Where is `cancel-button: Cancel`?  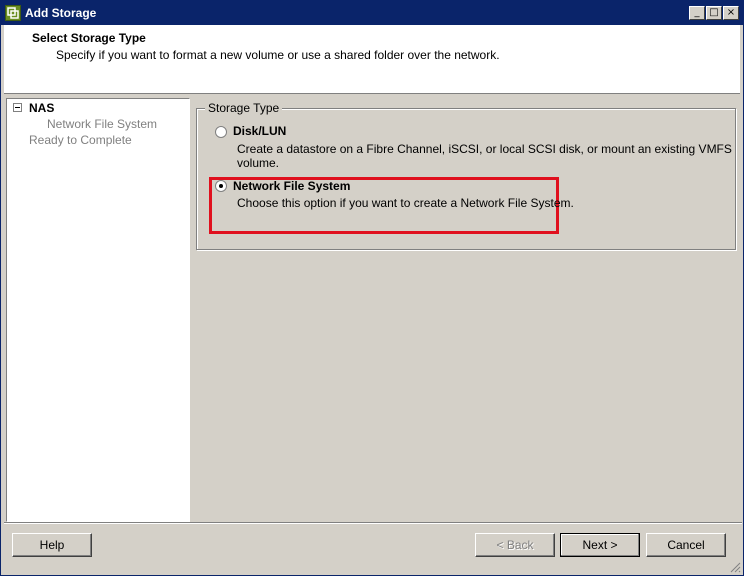
cancel-button: Cancel is located at coordinates (686, 545).